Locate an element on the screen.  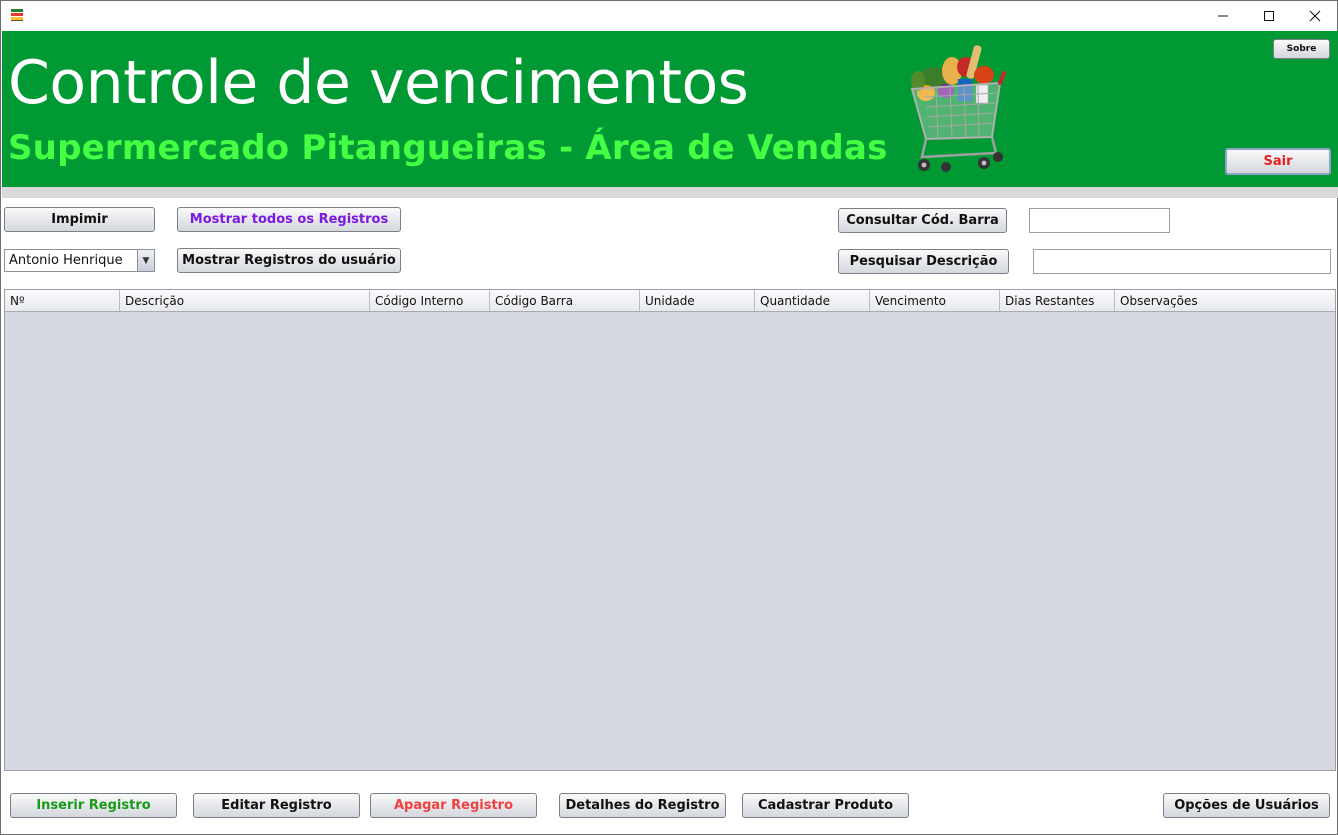
column-header-vencimento: Vencimento is located at coordinates (935, 300).